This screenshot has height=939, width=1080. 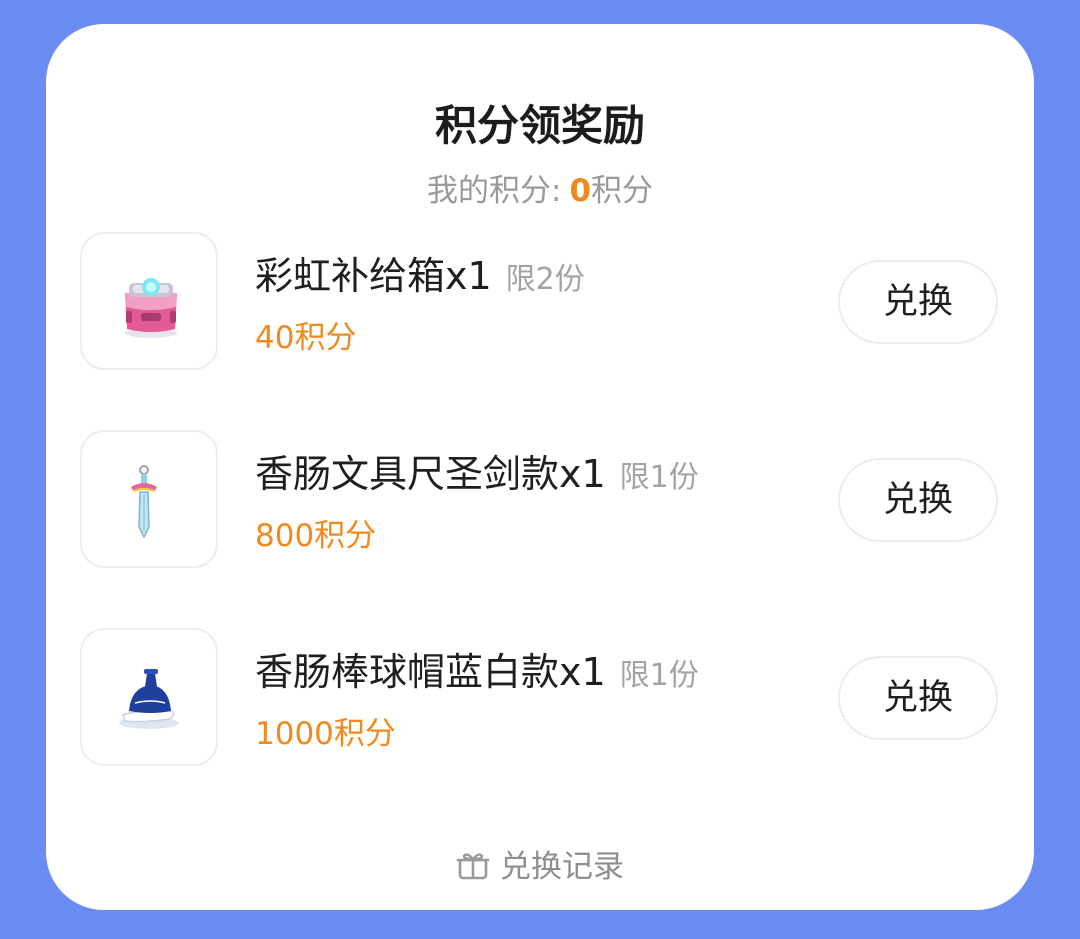 What do you see at coordinates (430, 672) in the screenshot?
I see `item-name: 香肠棒球帽蓝白款x1` at bounding box center [430, 672].